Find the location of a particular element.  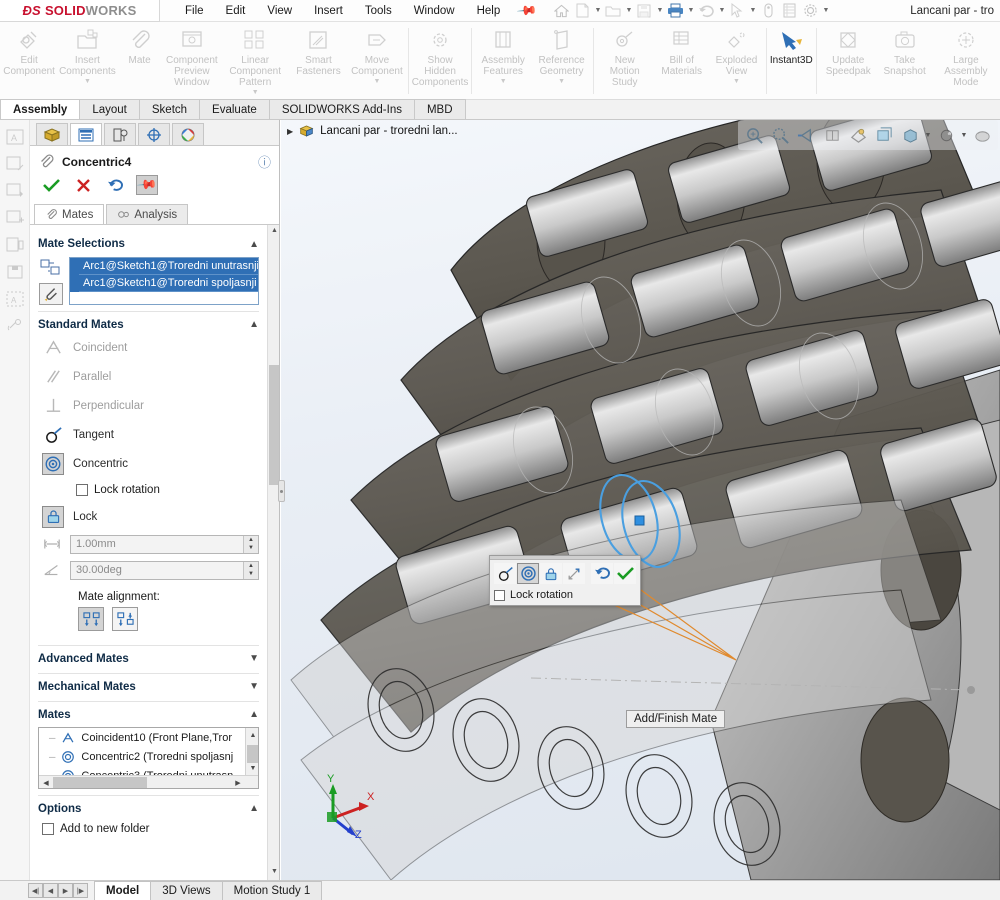

ribbon-update-speedpak: Update Speedpak is located at coordinates (848, 61).